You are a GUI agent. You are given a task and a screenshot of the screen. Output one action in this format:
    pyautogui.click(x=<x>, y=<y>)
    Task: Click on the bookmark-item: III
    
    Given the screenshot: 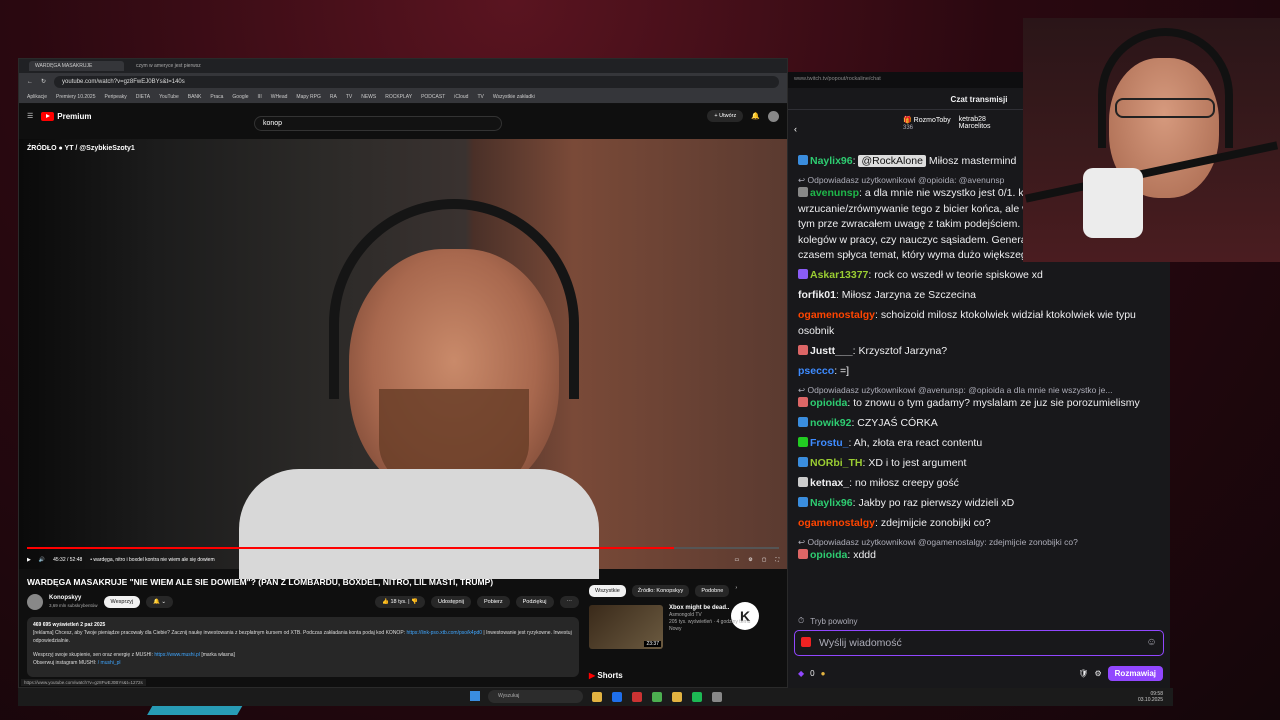 What is the action you would take?
    pyautogui.click(x=260, y=97)
    